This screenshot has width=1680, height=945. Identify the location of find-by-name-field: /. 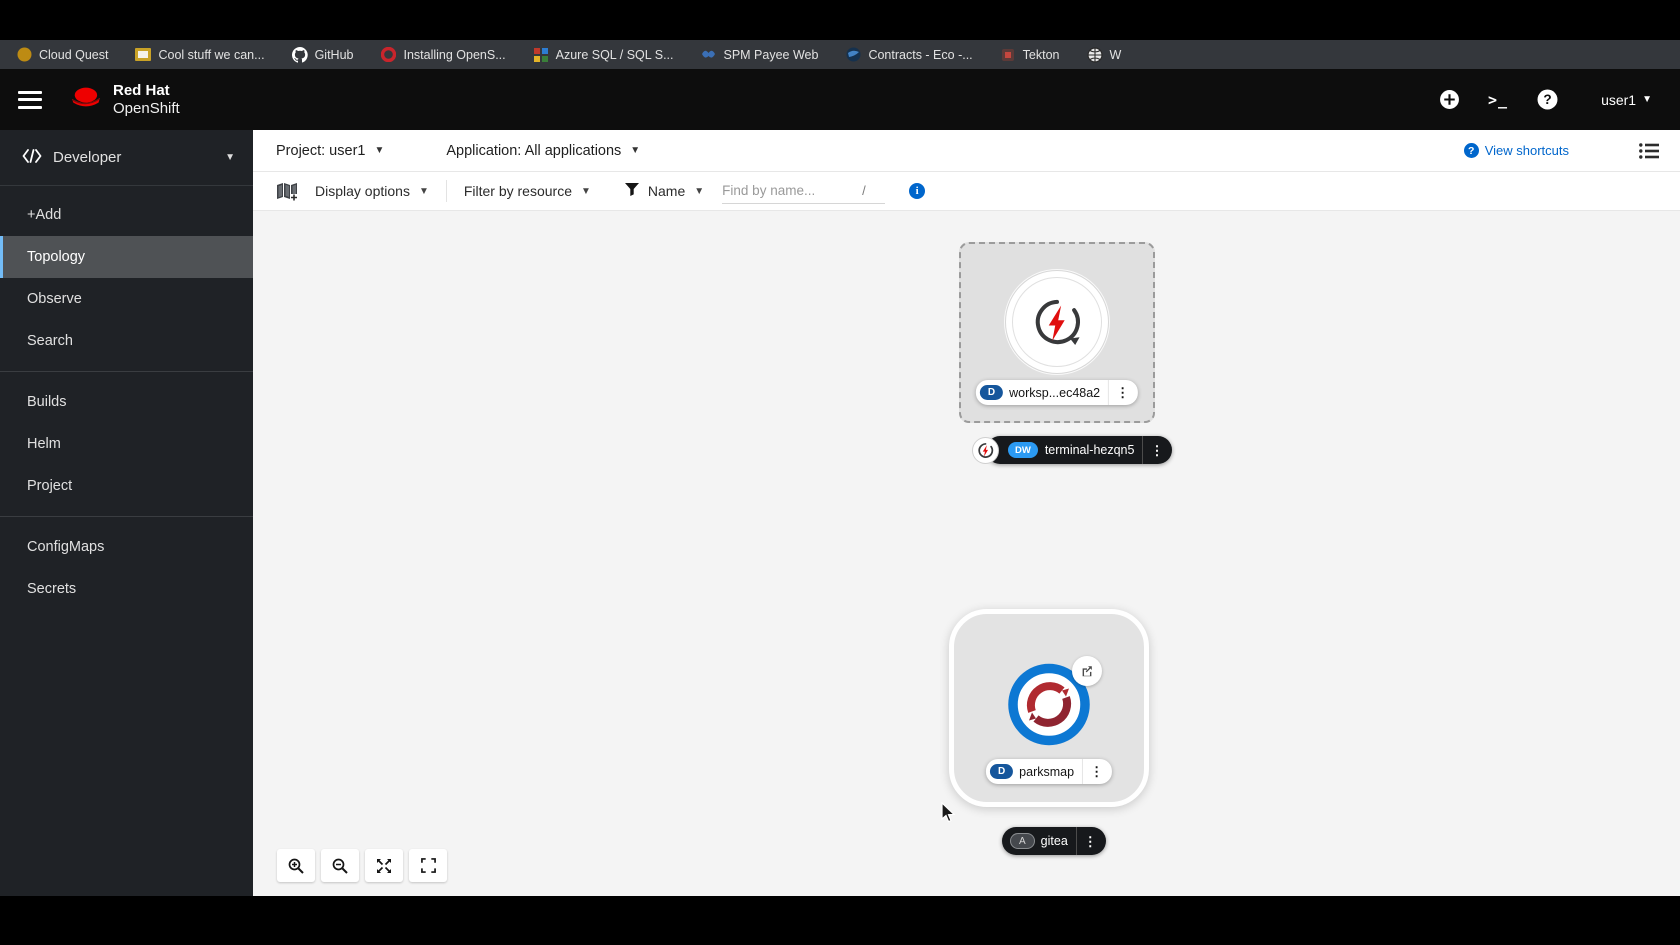
(804, 191).